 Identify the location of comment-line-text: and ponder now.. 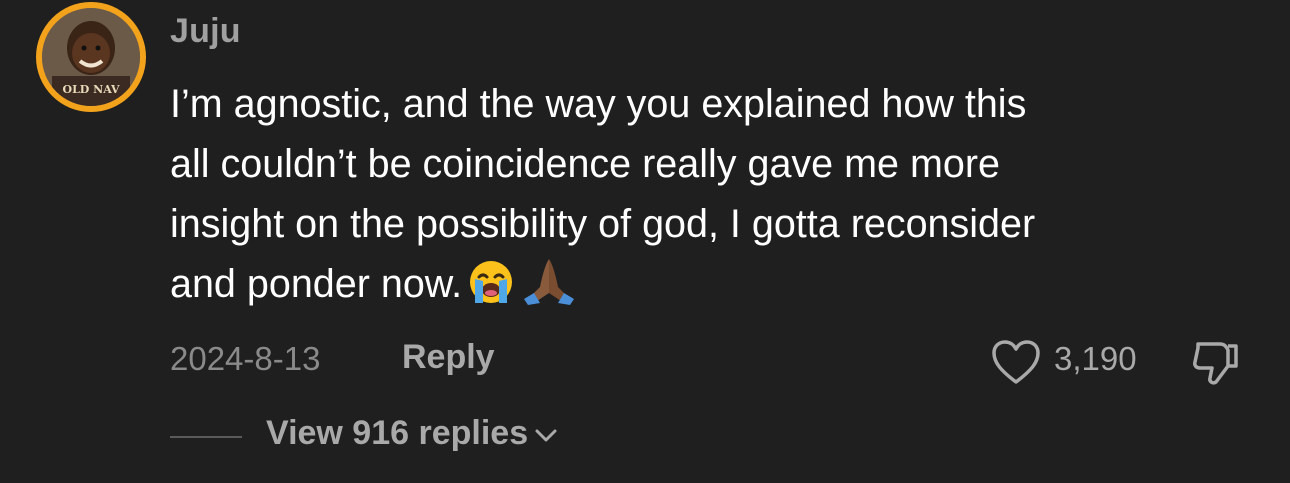
(316, 284).